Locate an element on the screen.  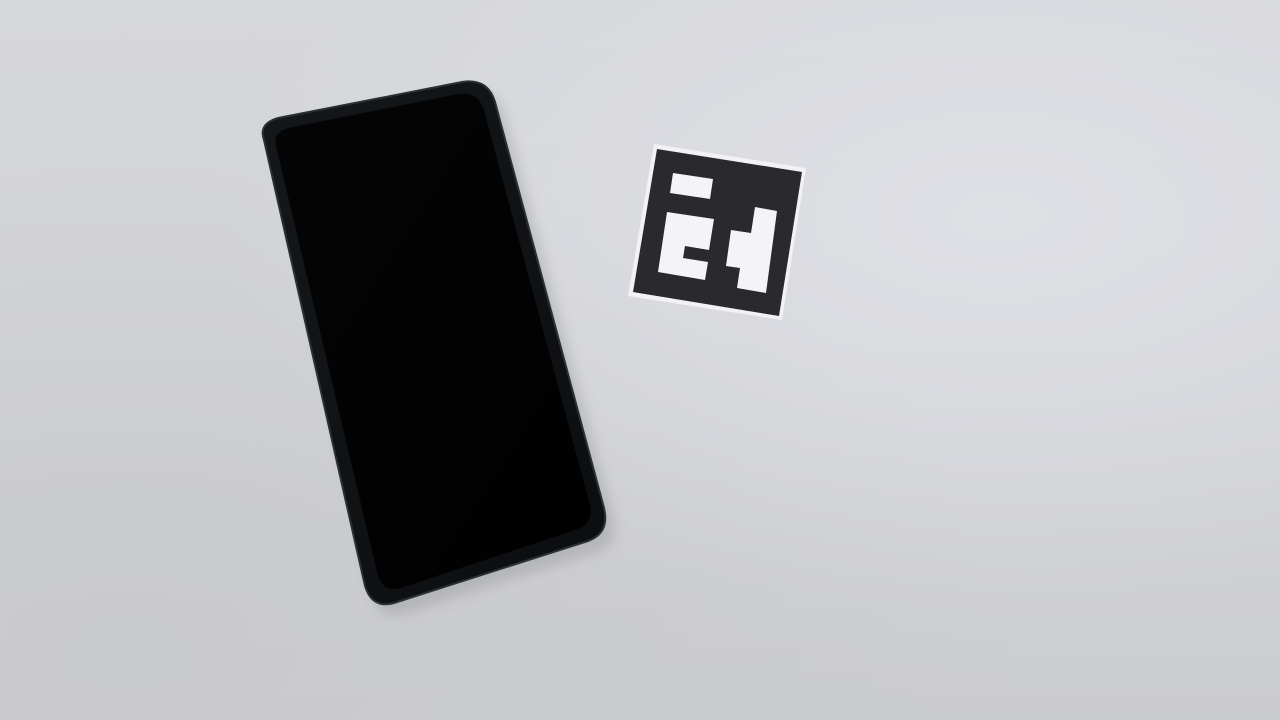
marker-cell is located at coordinates (686, 246).